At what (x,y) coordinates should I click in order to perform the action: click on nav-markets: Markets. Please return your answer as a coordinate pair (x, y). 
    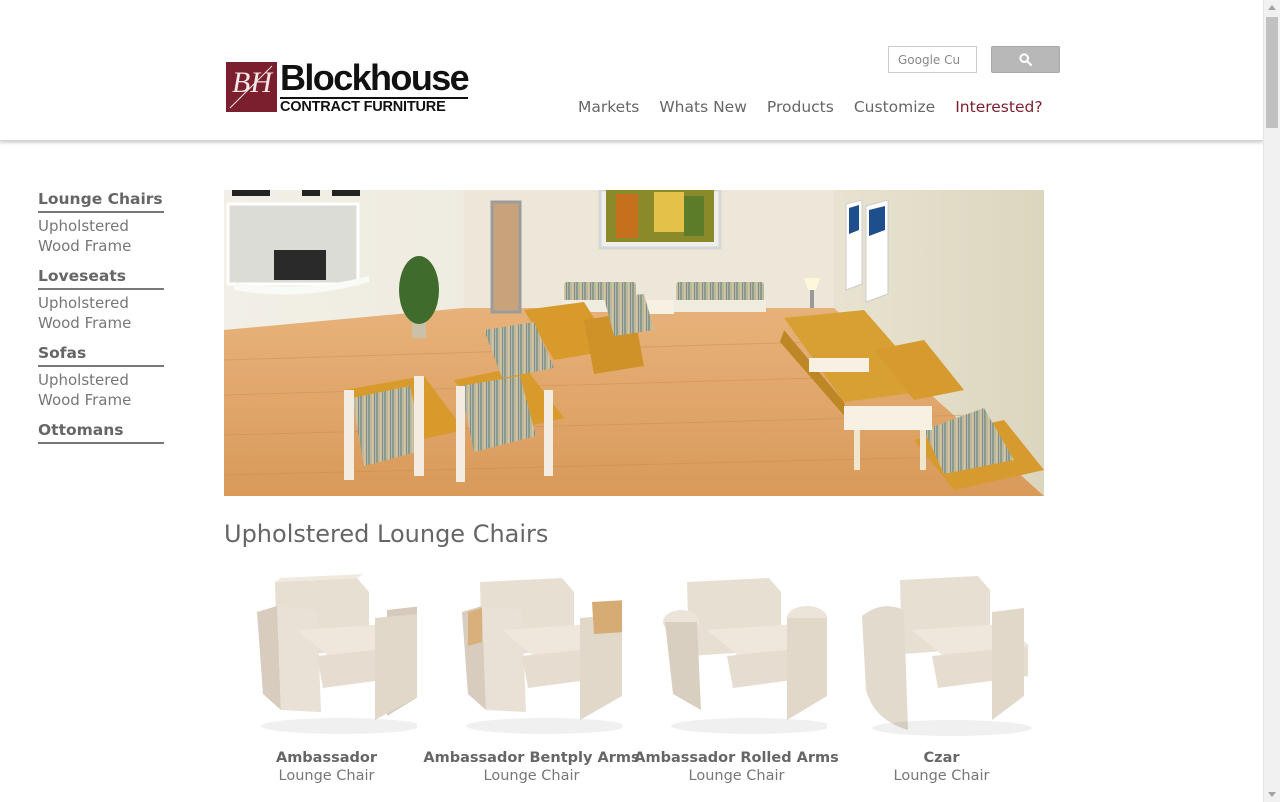
    Looking at the image, I should click on (608, 107).